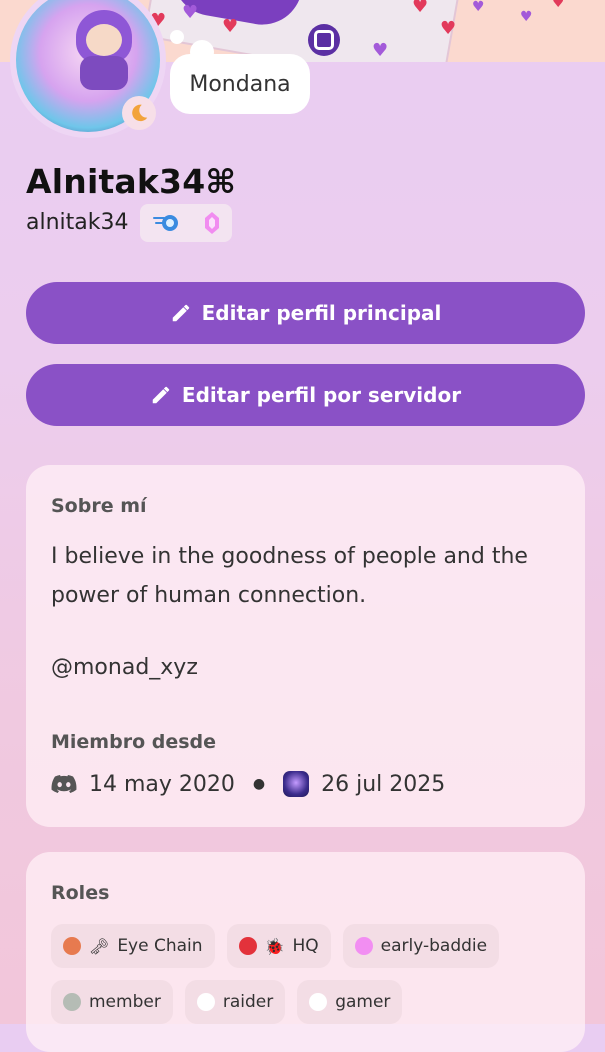 Image resolution: width=605 pixels, height=1052 pixels. I want to click on monad-seal-icon, so click(324, 40).